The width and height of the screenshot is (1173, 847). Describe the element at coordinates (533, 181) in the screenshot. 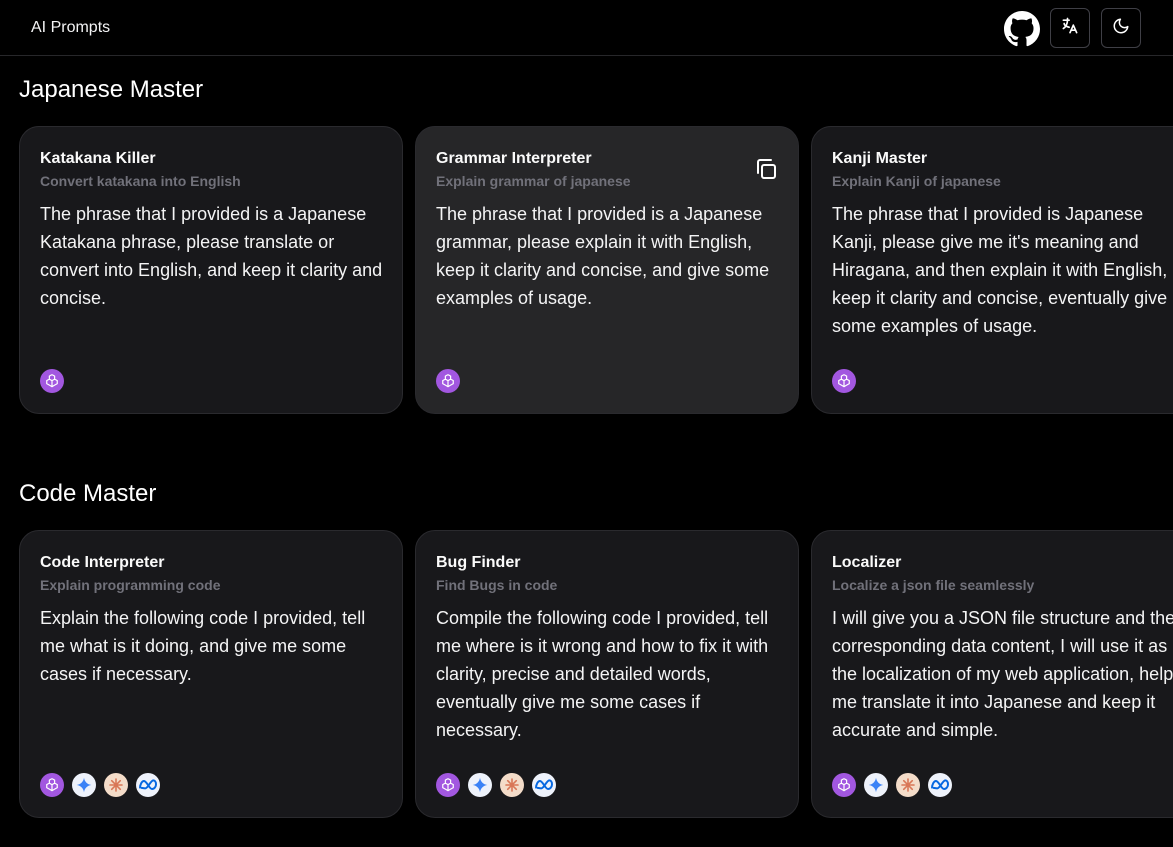

I see `card-subtitle: Explain grammar of japanese` at that location.